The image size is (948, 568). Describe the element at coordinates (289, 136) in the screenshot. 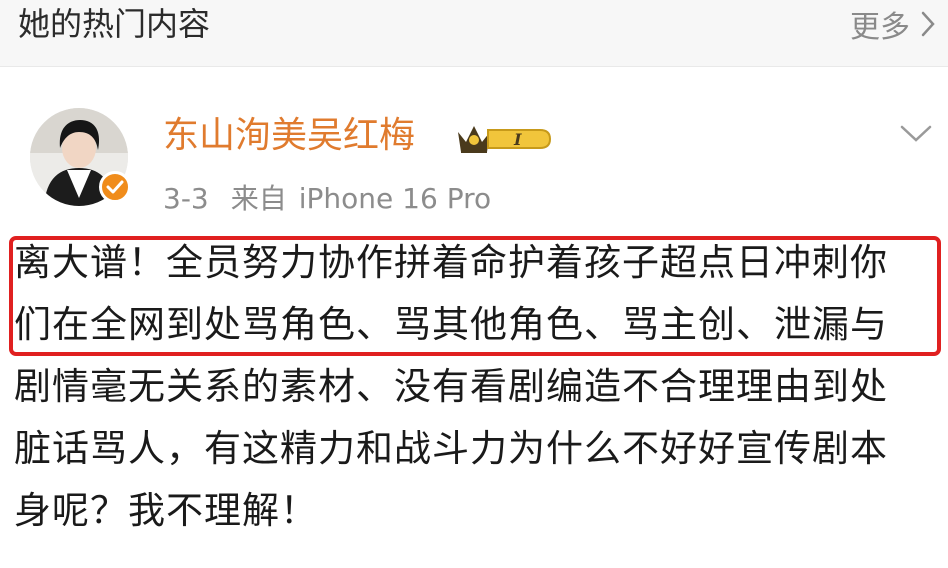

I see `user-name: 东山洵美吴红梅` at that location.